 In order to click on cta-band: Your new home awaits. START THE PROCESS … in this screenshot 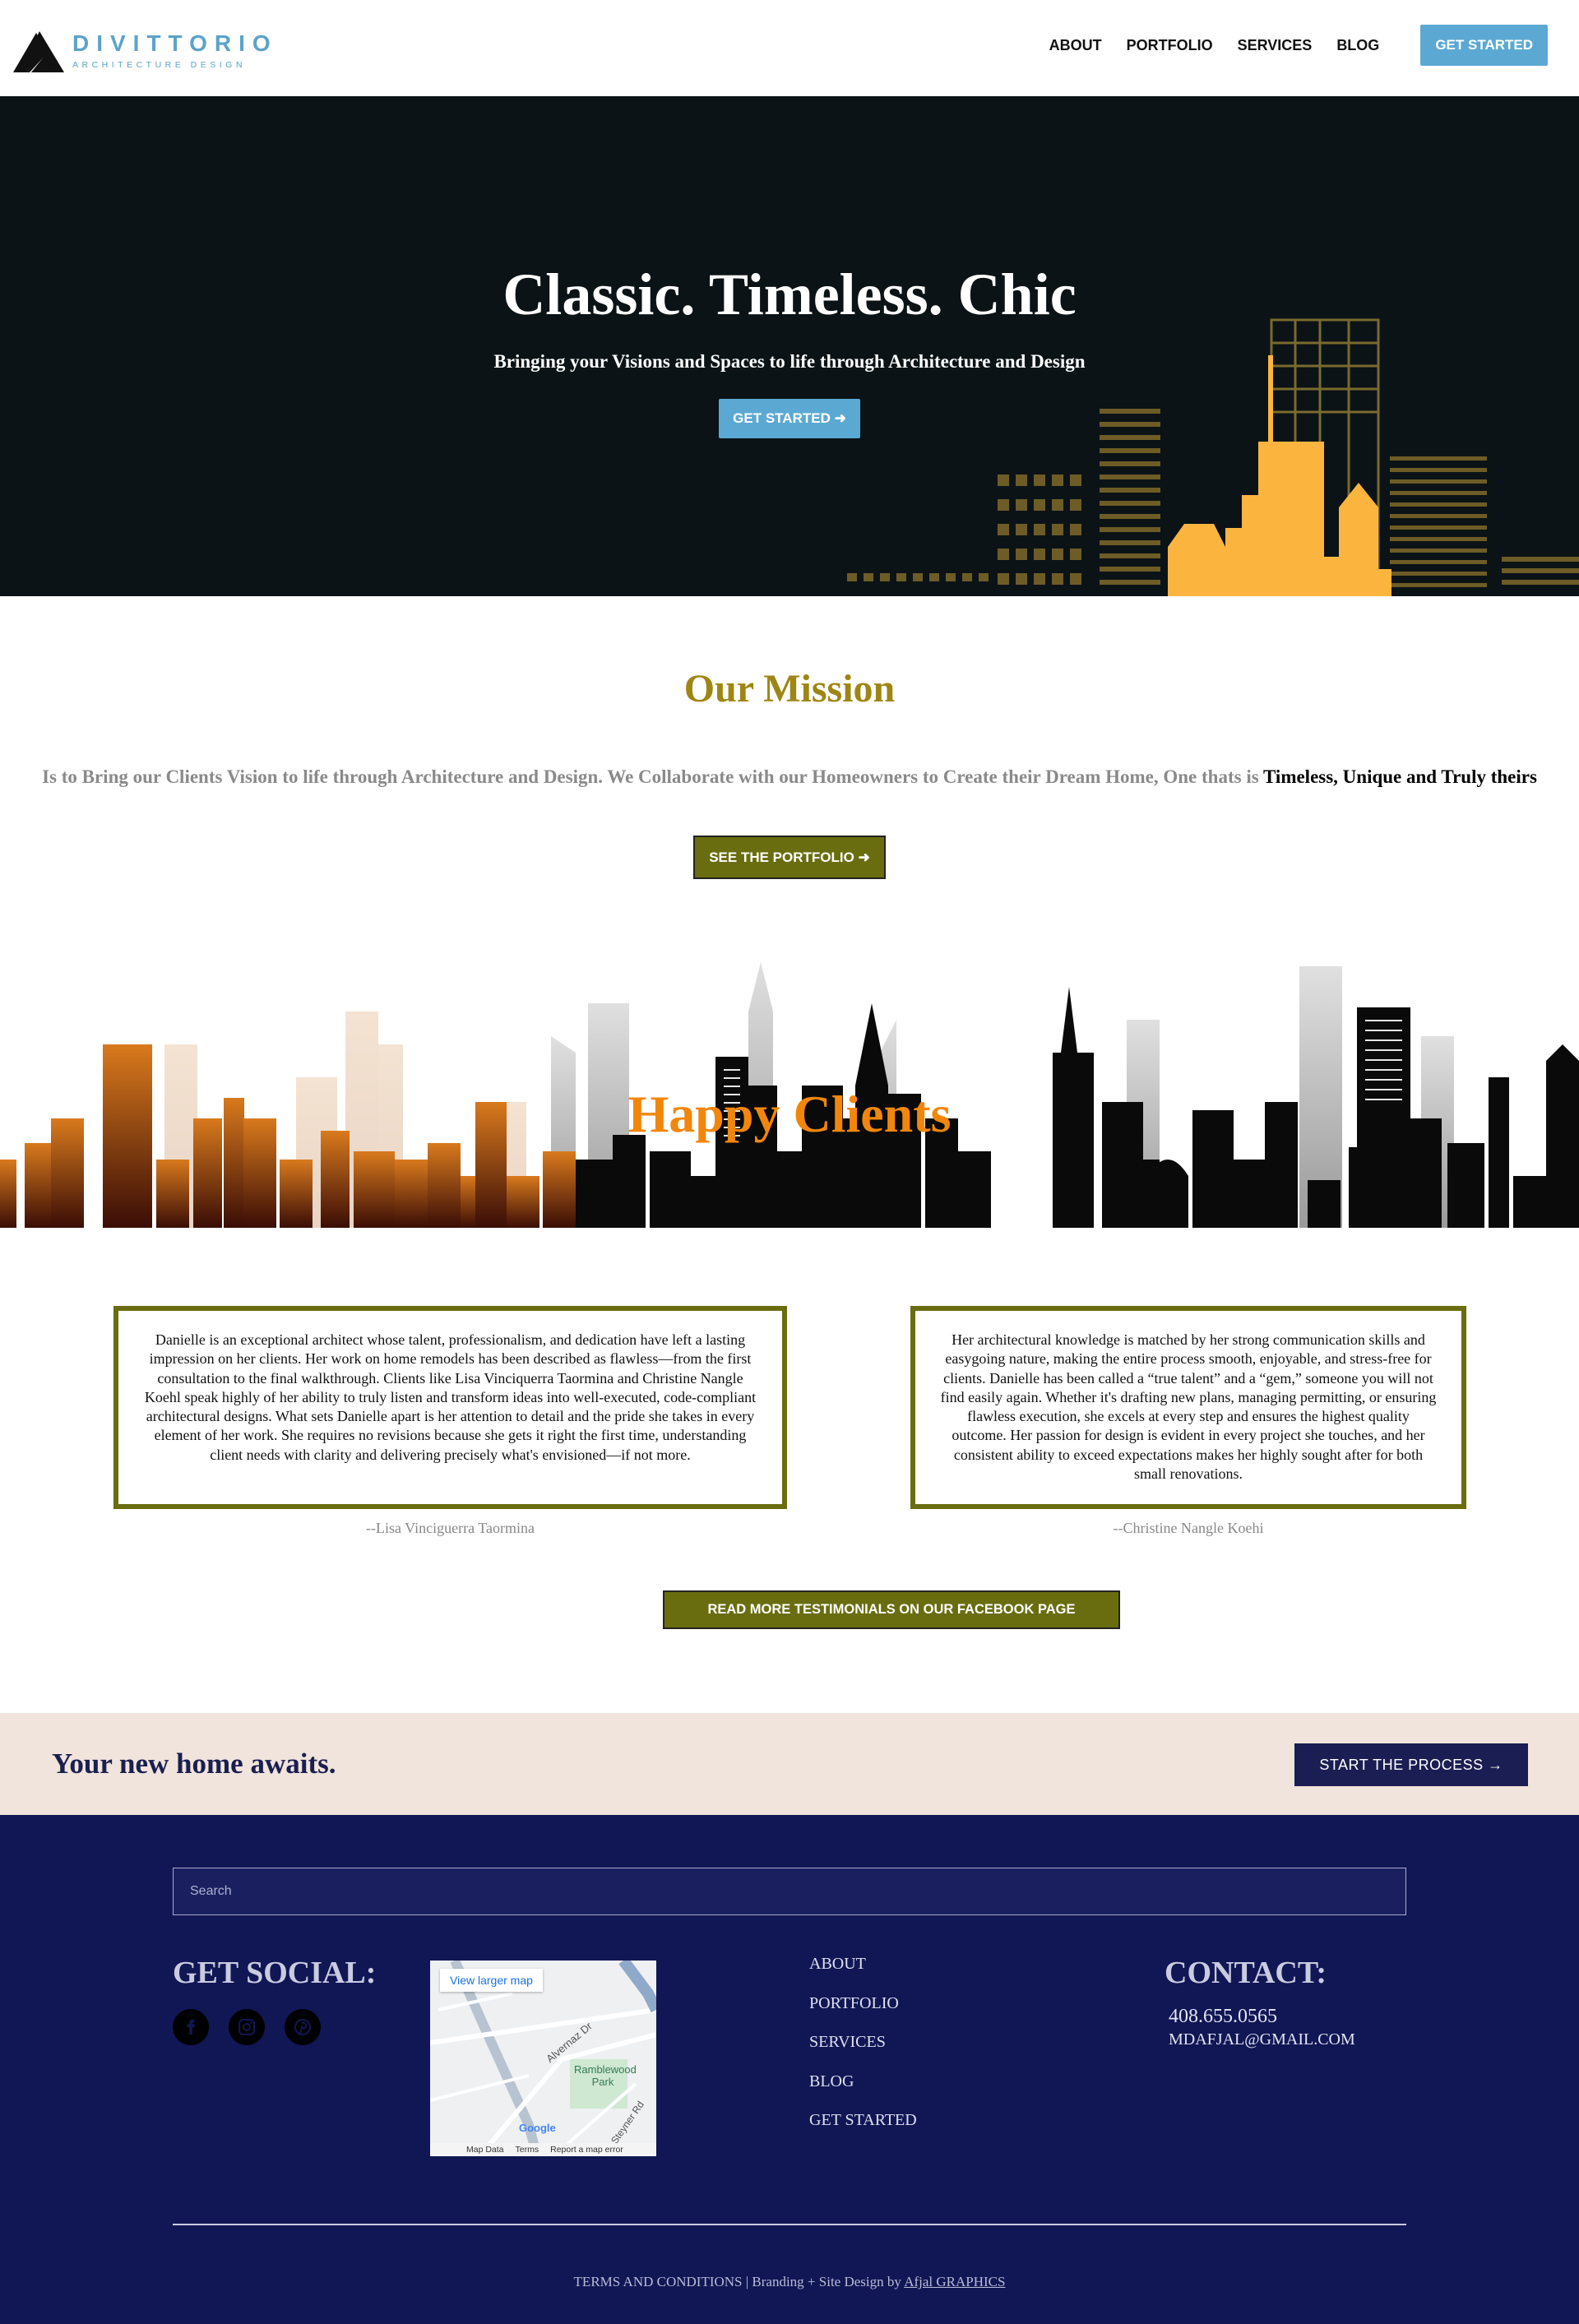, I will do `click(789, 1764)`.